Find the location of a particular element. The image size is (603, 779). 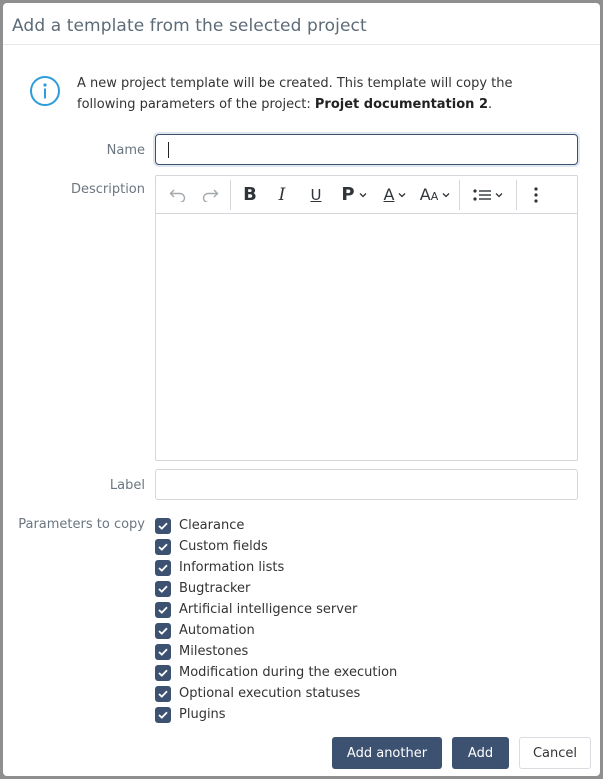

label-input is located at coordinates (366, 484).